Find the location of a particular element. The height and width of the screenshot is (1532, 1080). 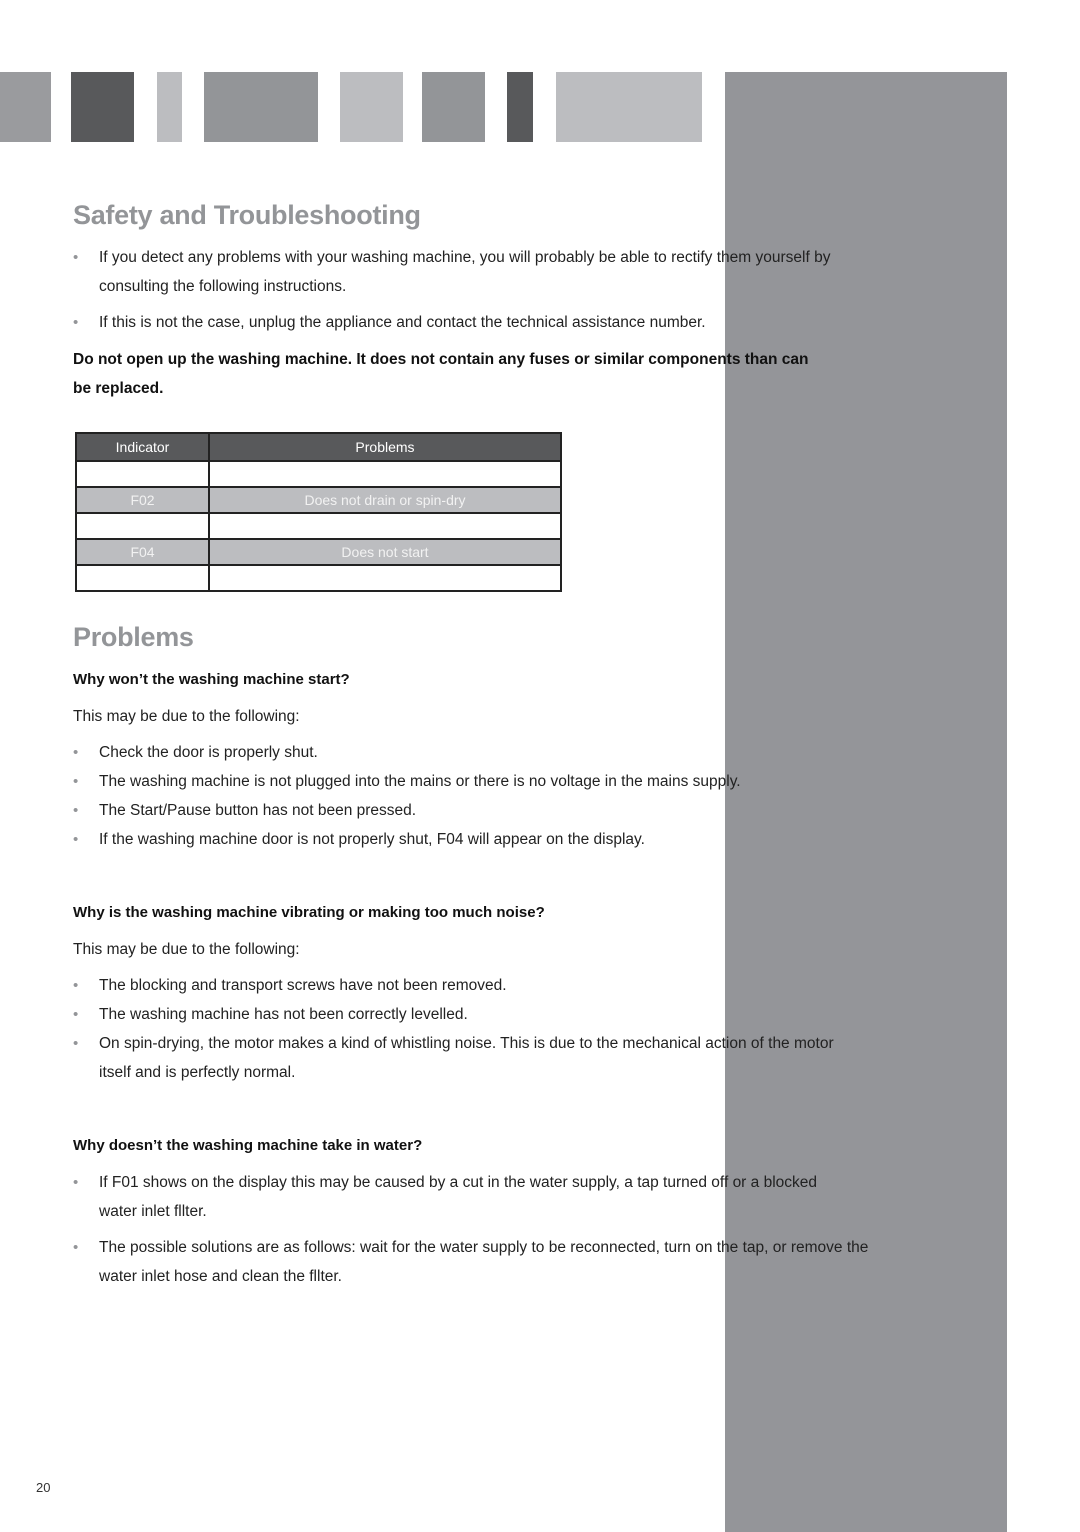

column-header-indicator: Indicator is located at coordinates (142, 447).